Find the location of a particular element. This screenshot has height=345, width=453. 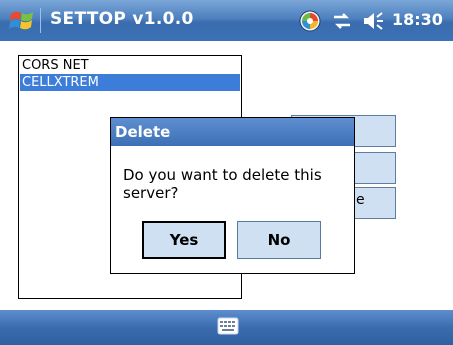

sync-status-icon is located at coordinates (310, 21).